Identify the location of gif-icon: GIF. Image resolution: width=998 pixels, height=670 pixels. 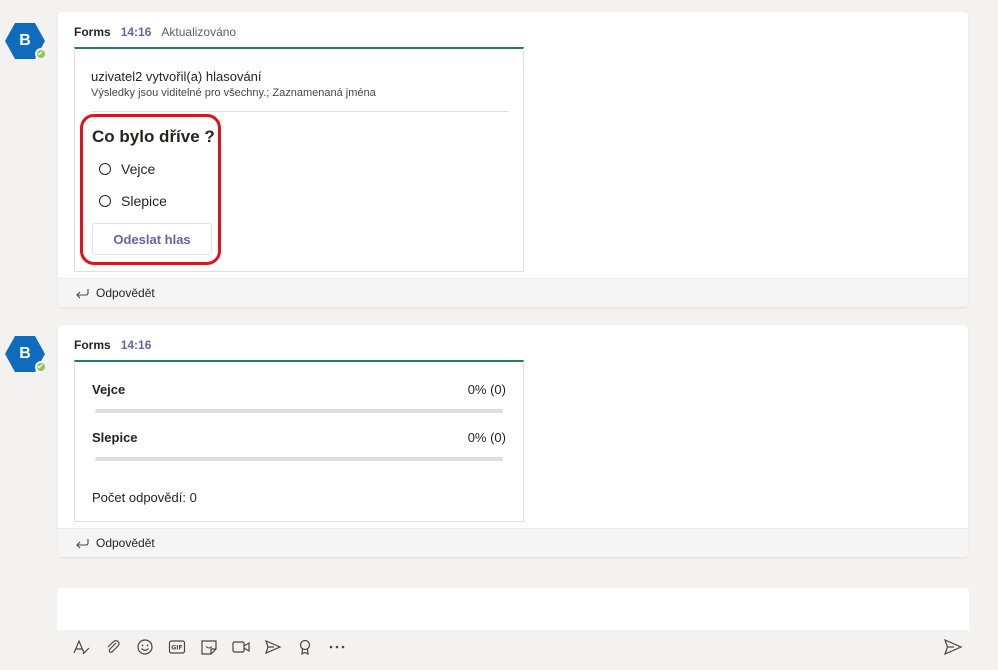
(177, 647).